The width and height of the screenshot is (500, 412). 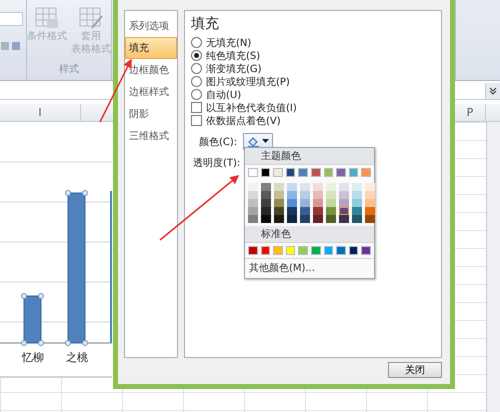 I want to click on expand-button, so click(x=492, y=91).